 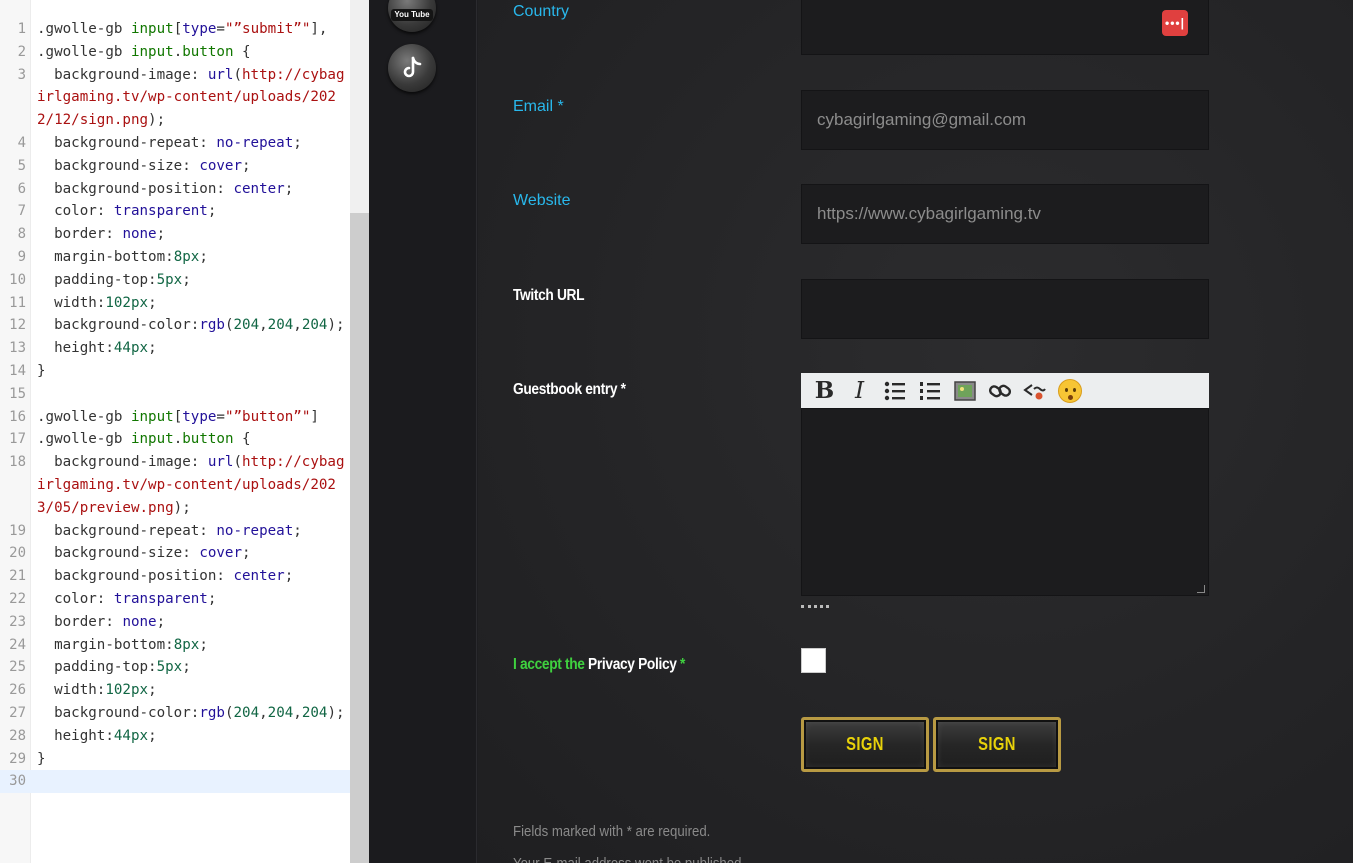 I want to click on line-number: 24, so click(x=17, y=644).